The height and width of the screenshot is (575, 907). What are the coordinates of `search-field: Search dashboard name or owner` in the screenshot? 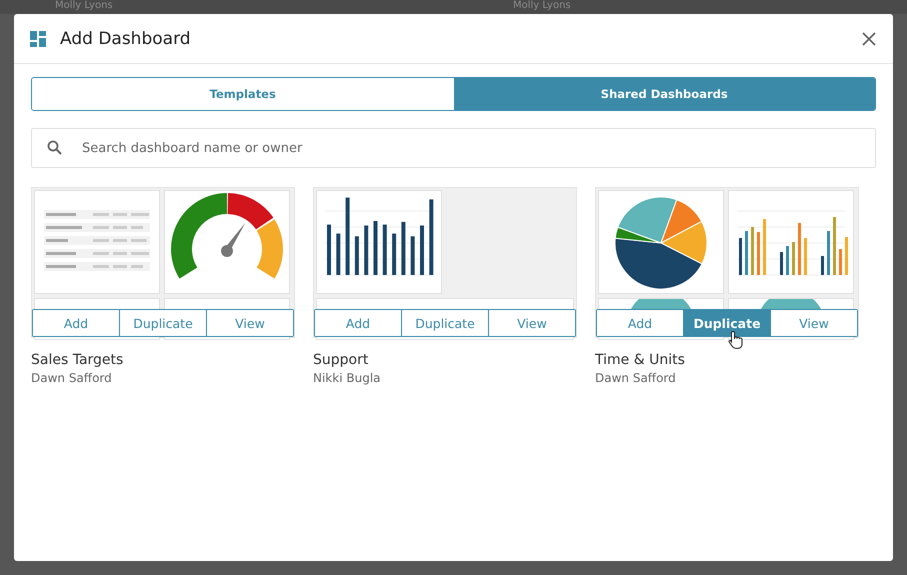 It's located at (453, 148).